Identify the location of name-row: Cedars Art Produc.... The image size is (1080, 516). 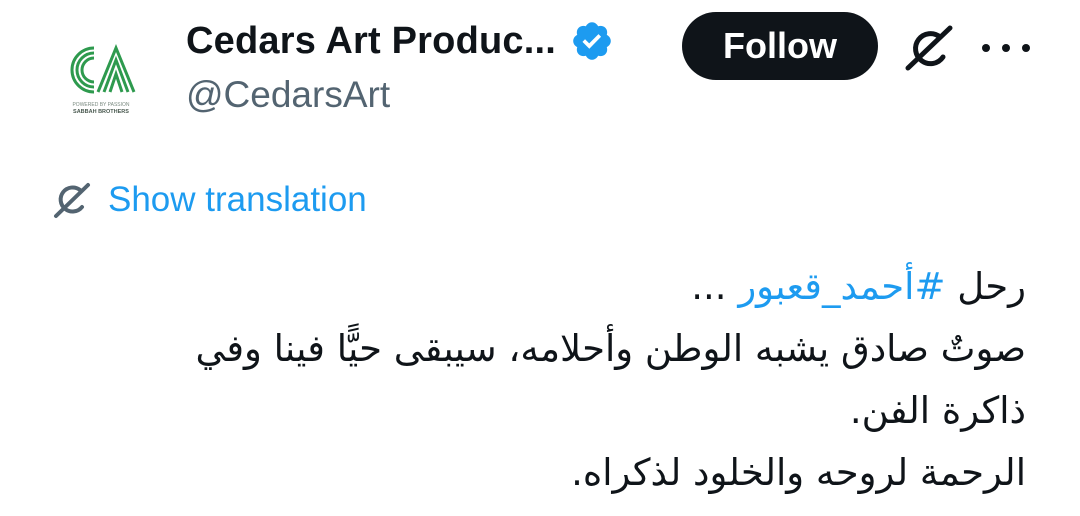
(400, 41).